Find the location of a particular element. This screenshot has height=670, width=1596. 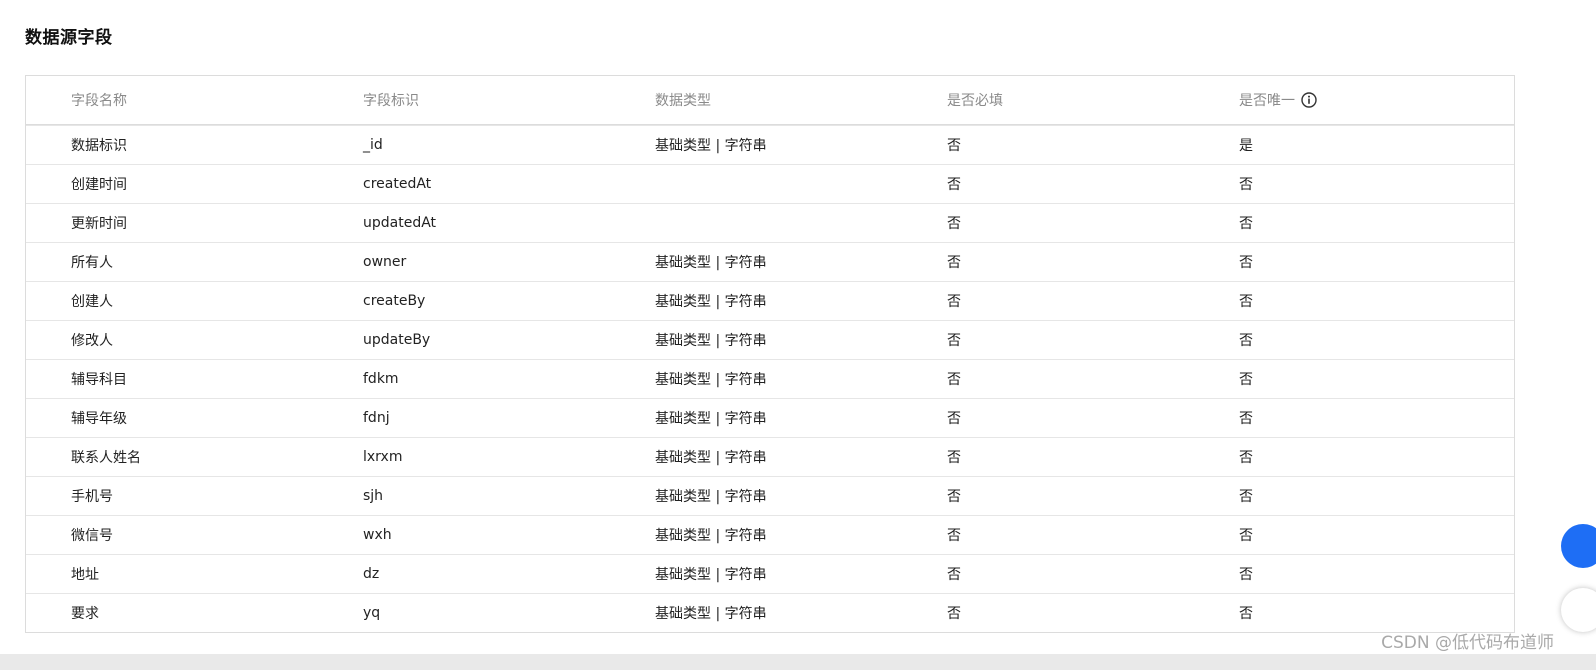

cell-field-id: updatedAt is located at coordinates (400, 223).